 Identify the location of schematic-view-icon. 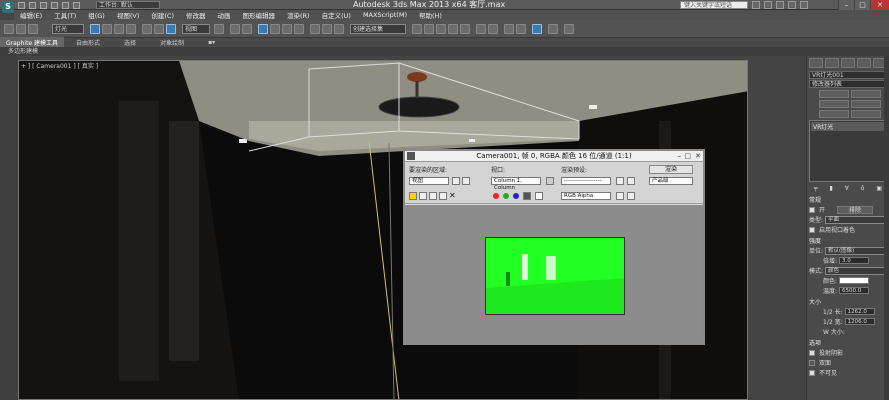
(453, 29).